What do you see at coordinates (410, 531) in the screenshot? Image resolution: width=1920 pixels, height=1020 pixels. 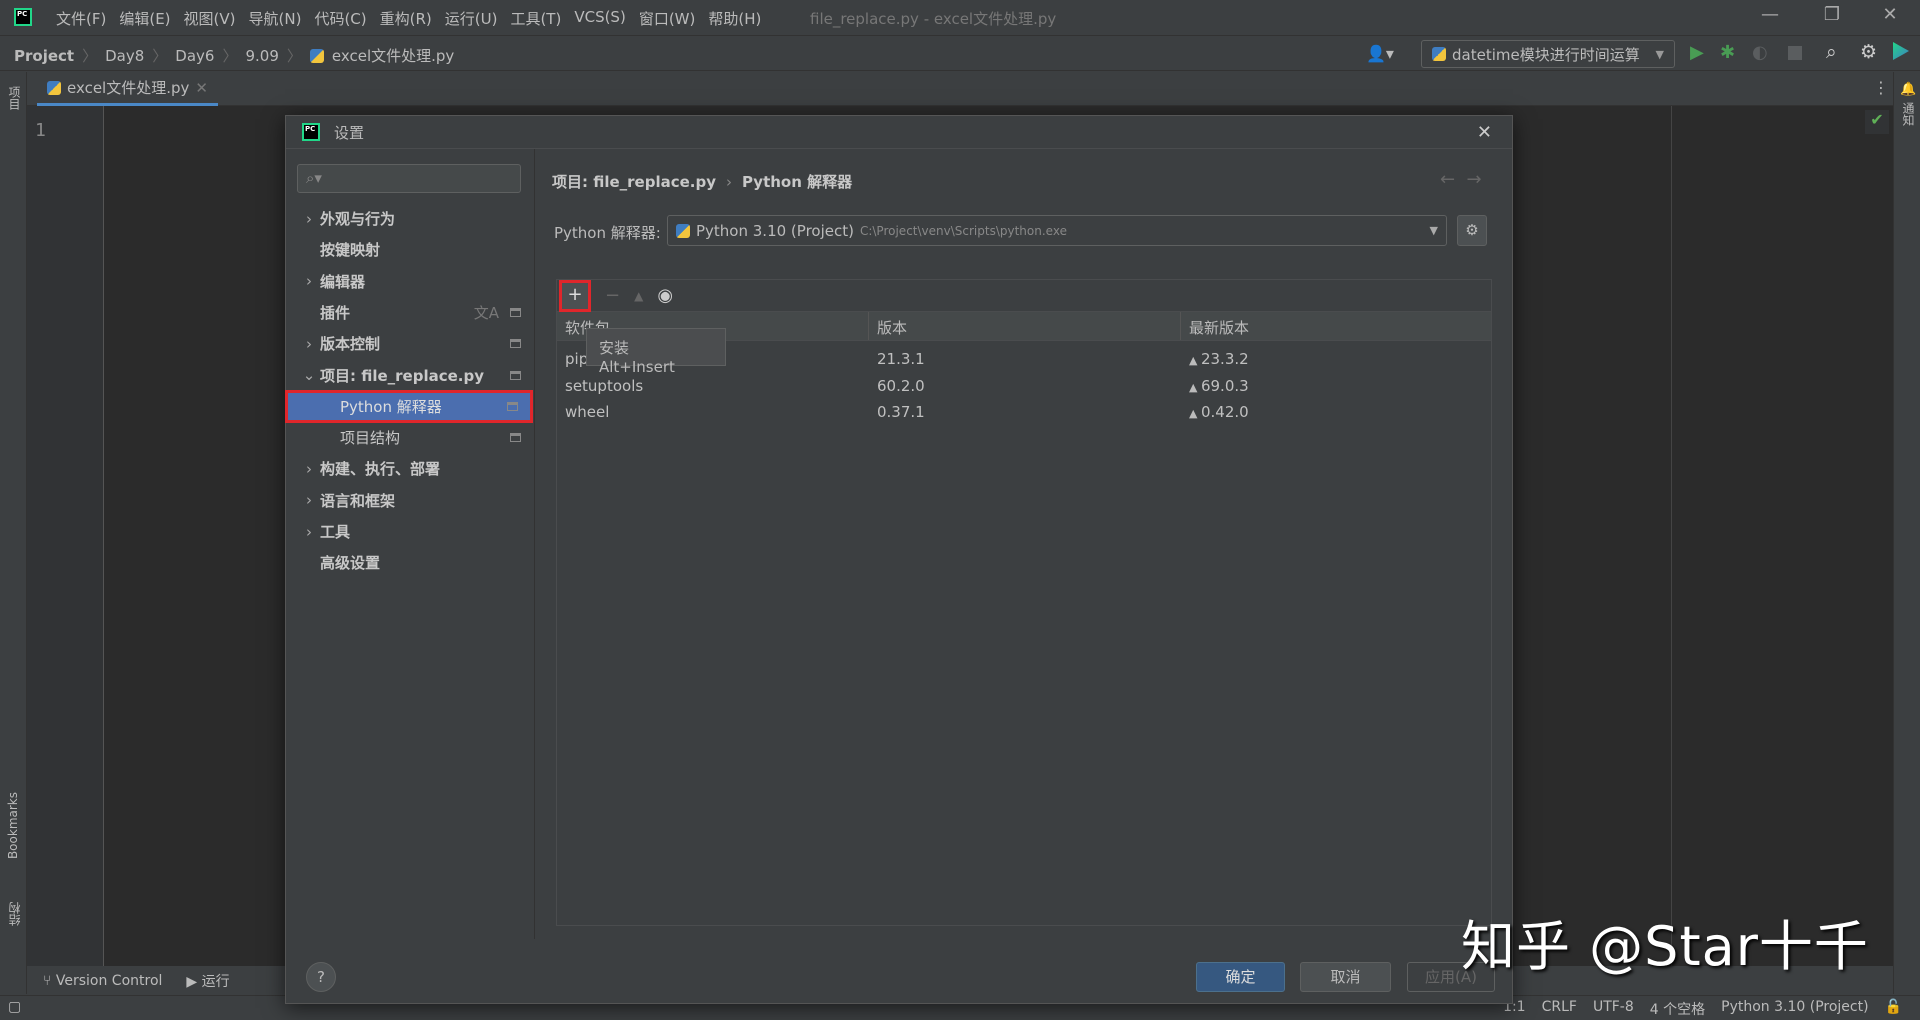 I see `settings-tree-item: › 工具` at bounding box center [410, 531].